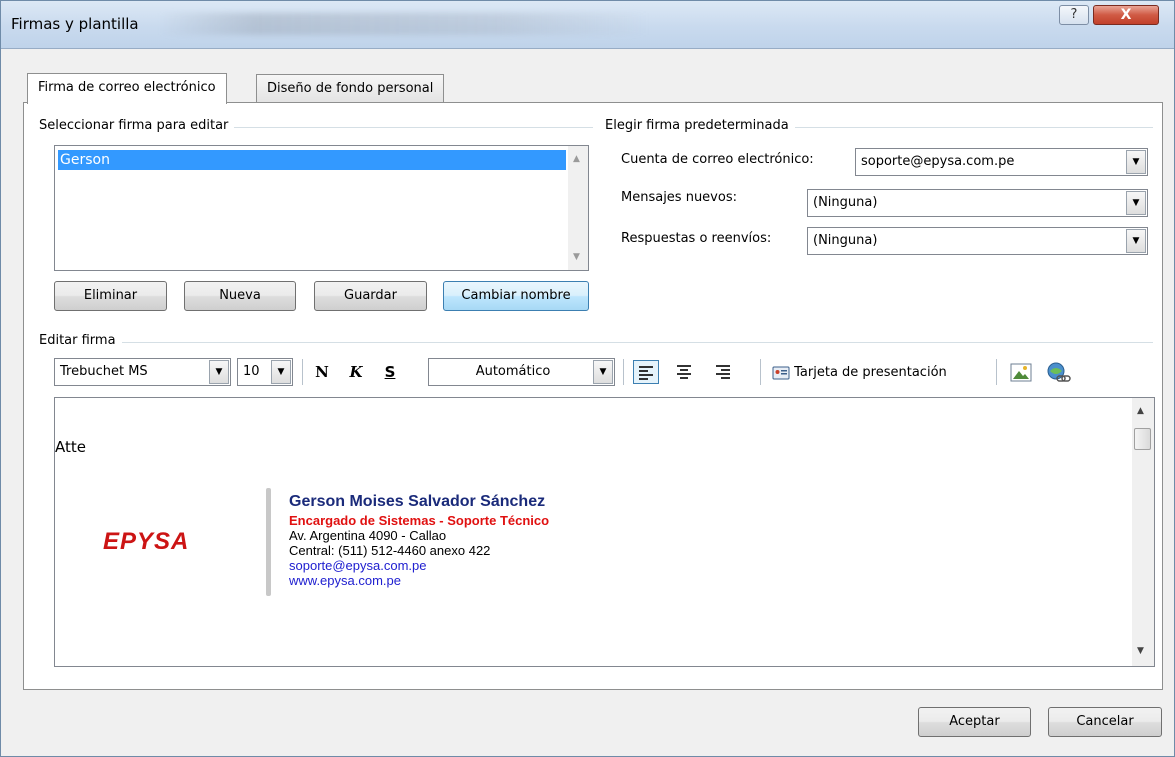 This screenshot has width=1175, height=757. I want to click on list-item: Gerson, so click(312, 160).